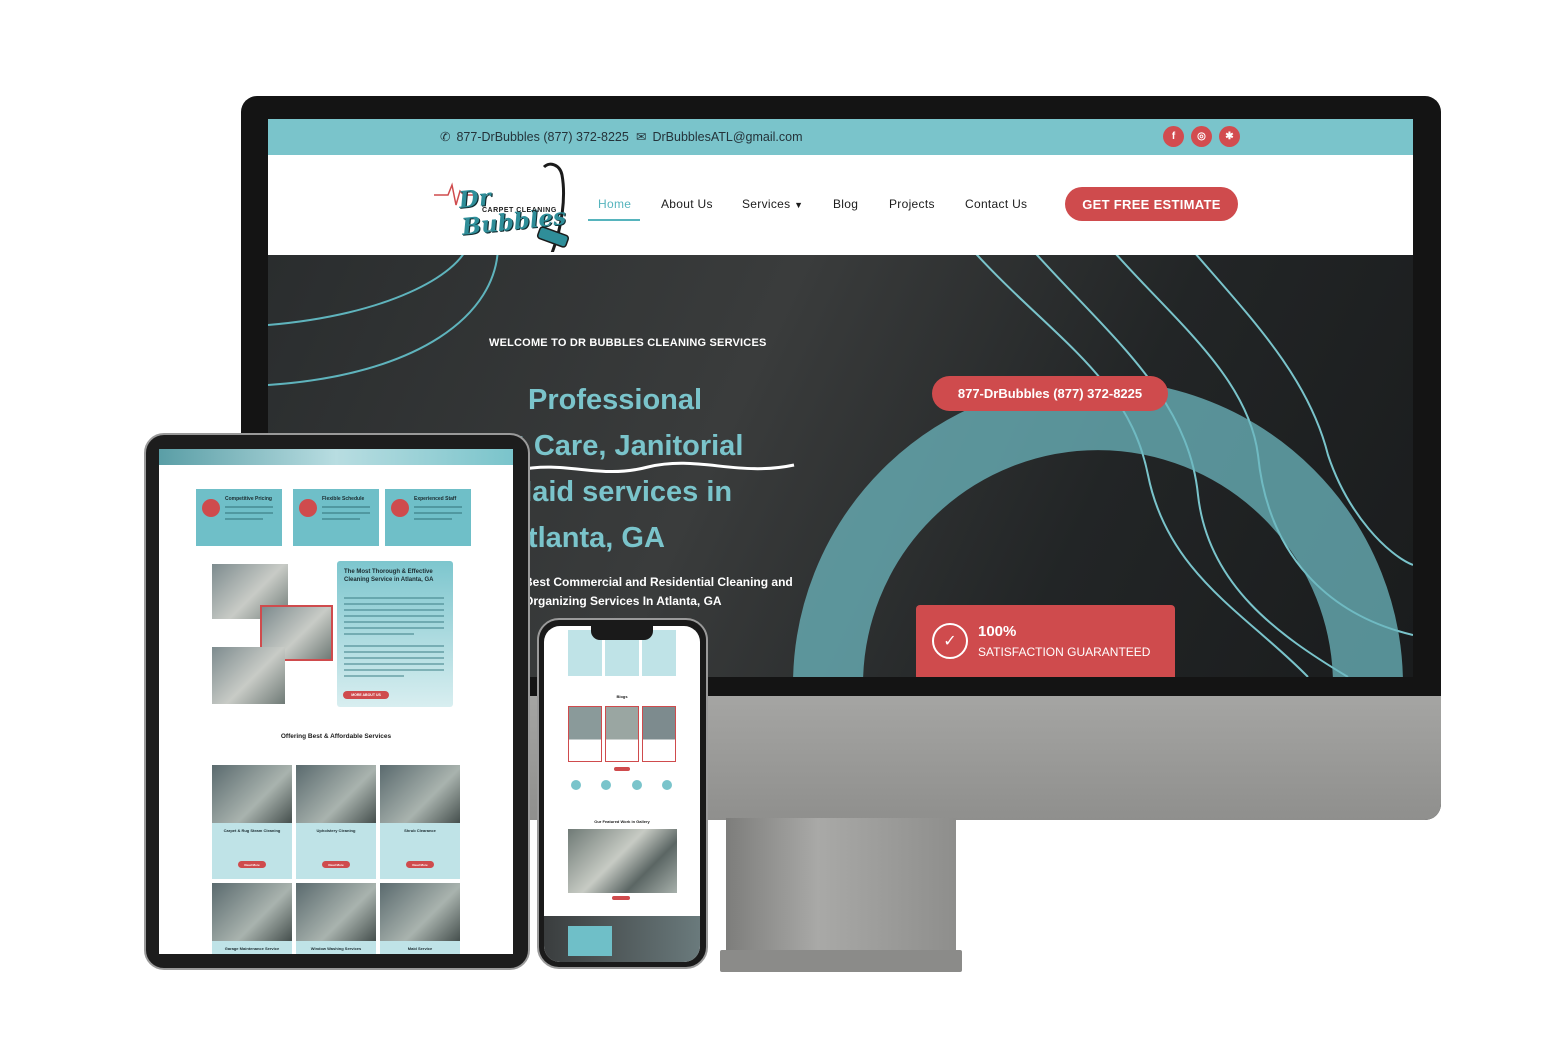 This screenshot has height=1042, width=1563. Describe the element at coordinates (622, 696) in the screenshot. I see `phone-blogs-heading: Blogs` at that location.